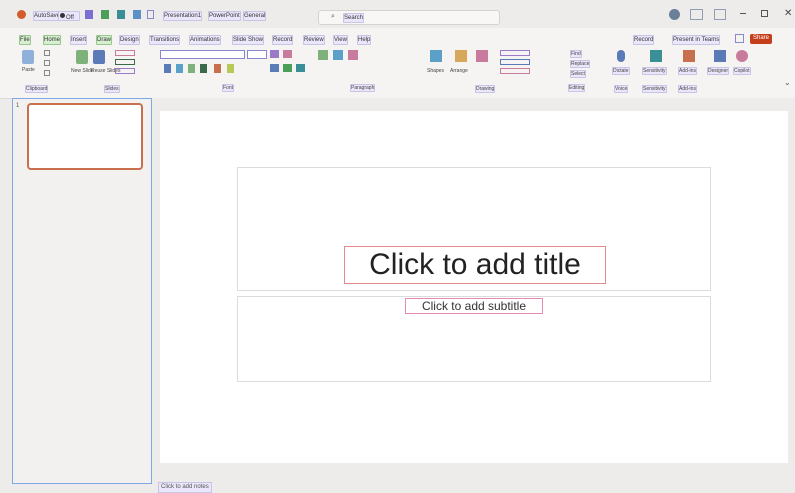  What do you see at coordinates (230, 68) in the screenshot?
I see `highlight-icon` at bounding box center [230, 68].